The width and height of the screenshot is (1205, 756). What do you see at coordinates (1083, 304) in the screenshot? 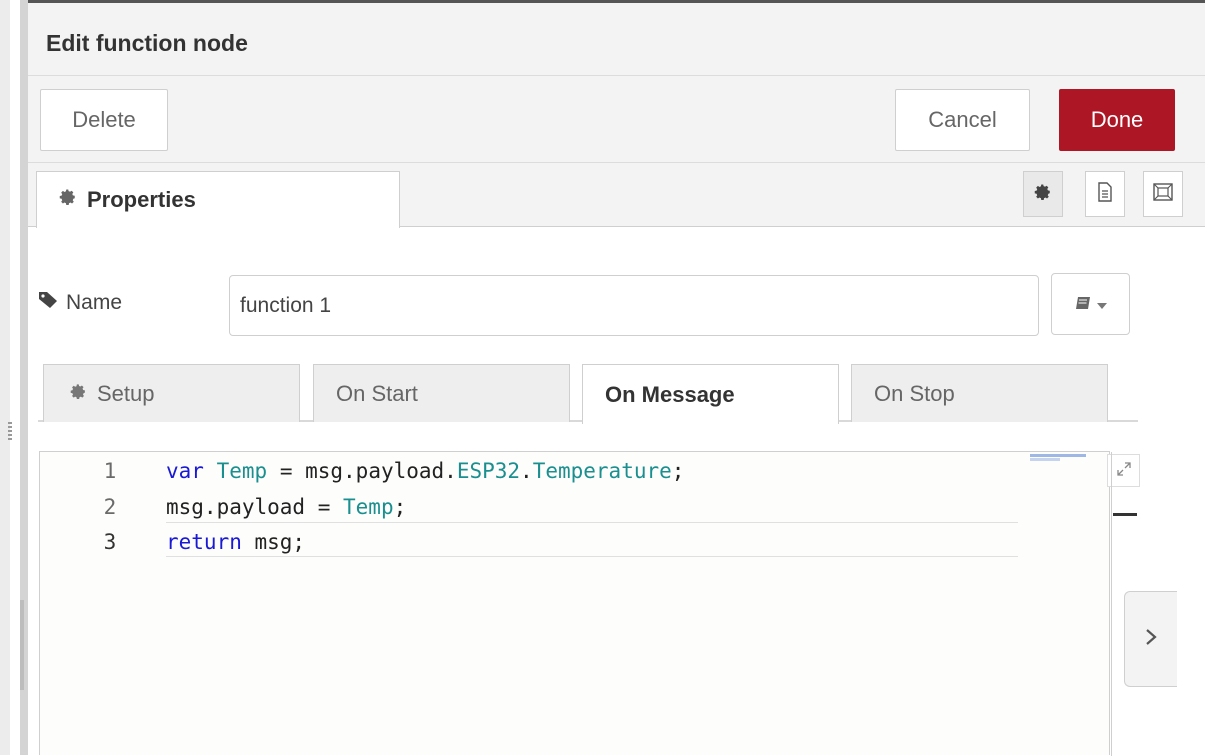
I see `book-icon` at bounding box center [1083, 304].